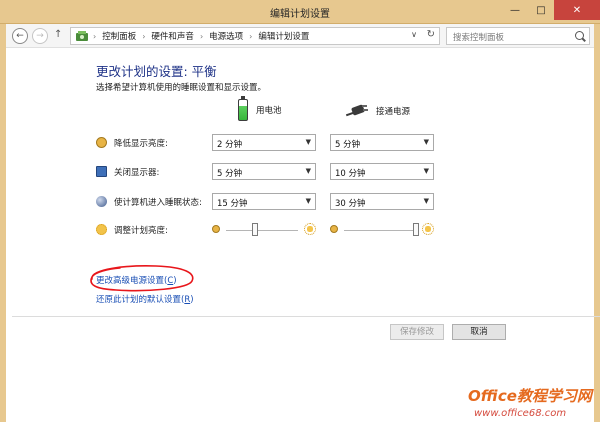 The width and height of the screenshot is (600, 422). I want to click on turn-off-display-battery-select: 5 分钟 ▼, so click(264, 171).